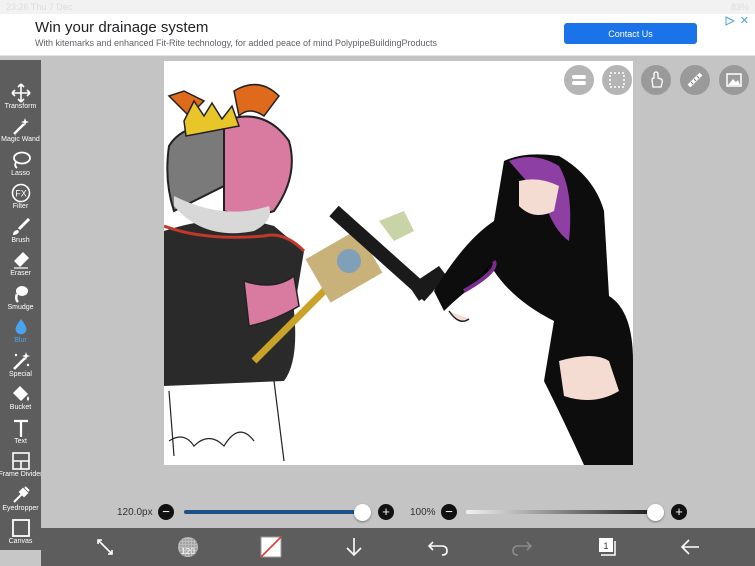 This screenshot has width=755, height=566. I want to click on opacity-knob, so click(655, 512).